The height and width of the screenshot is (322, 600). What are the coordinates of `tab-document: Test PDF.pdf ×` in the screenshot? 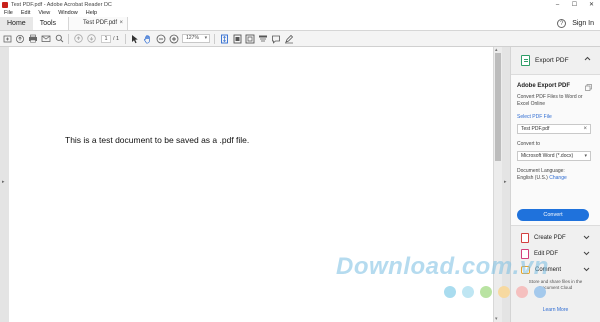 It's located at (98, 23).